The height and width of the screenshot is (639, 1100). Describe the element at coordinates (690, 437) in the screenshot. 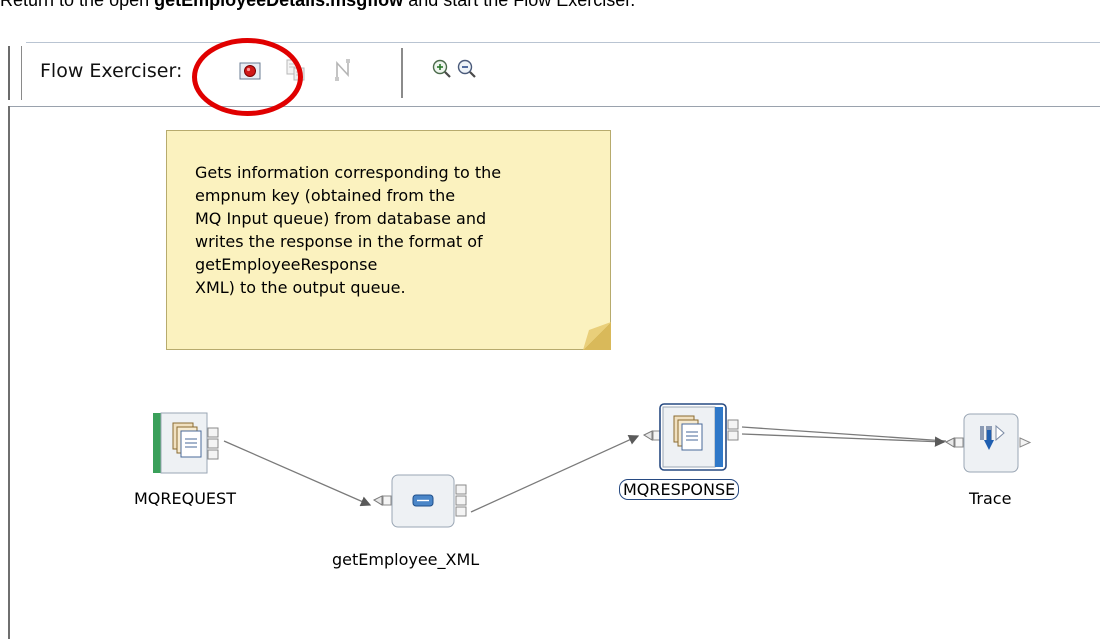

I see `mq-output-icon` at that location.